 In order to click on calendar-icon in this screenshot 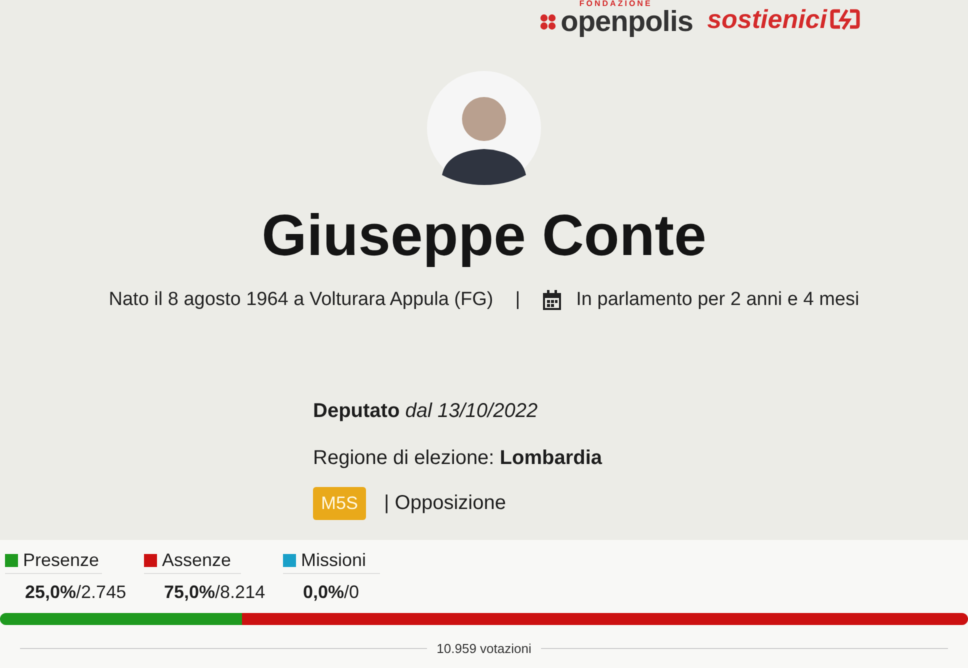, I will do `click(552, 300)`.